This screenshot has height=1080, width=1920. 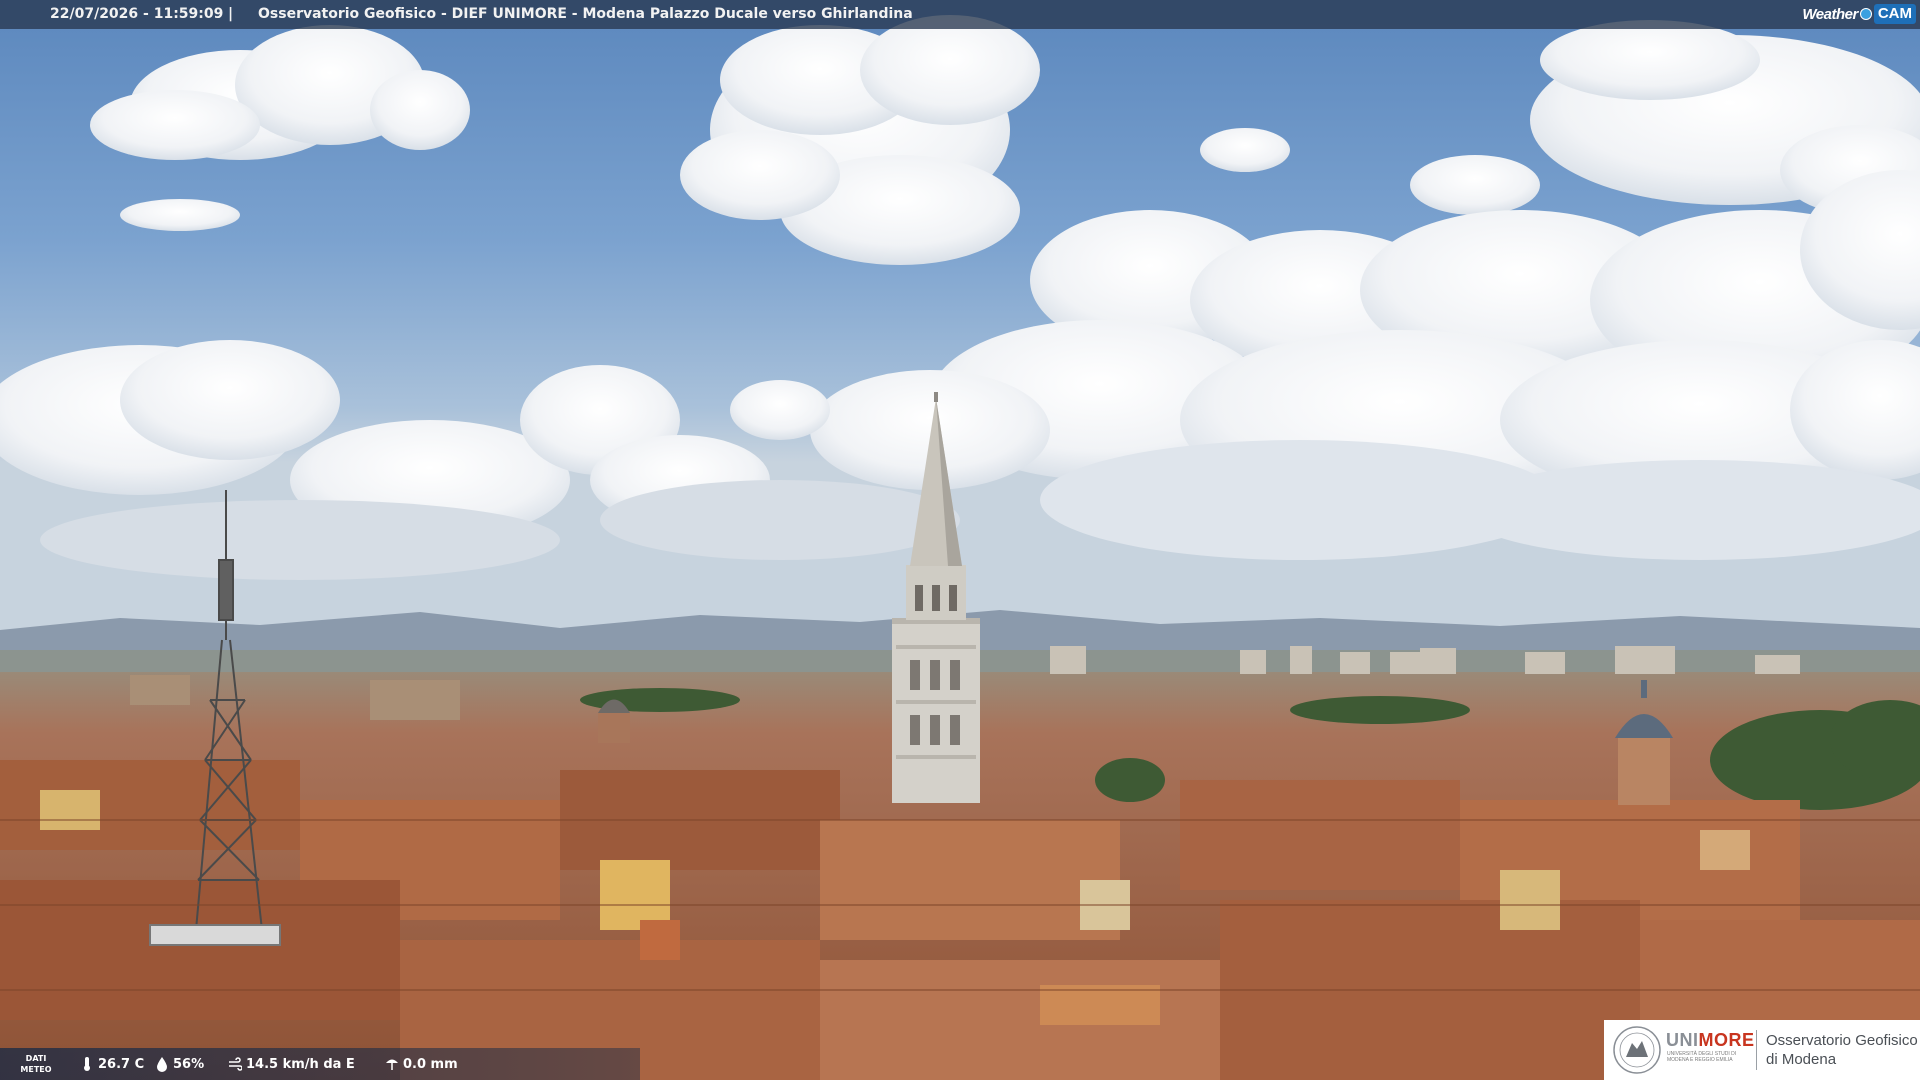 I want to click on unimore-seal-icon, so click(x=1637, y=1050).